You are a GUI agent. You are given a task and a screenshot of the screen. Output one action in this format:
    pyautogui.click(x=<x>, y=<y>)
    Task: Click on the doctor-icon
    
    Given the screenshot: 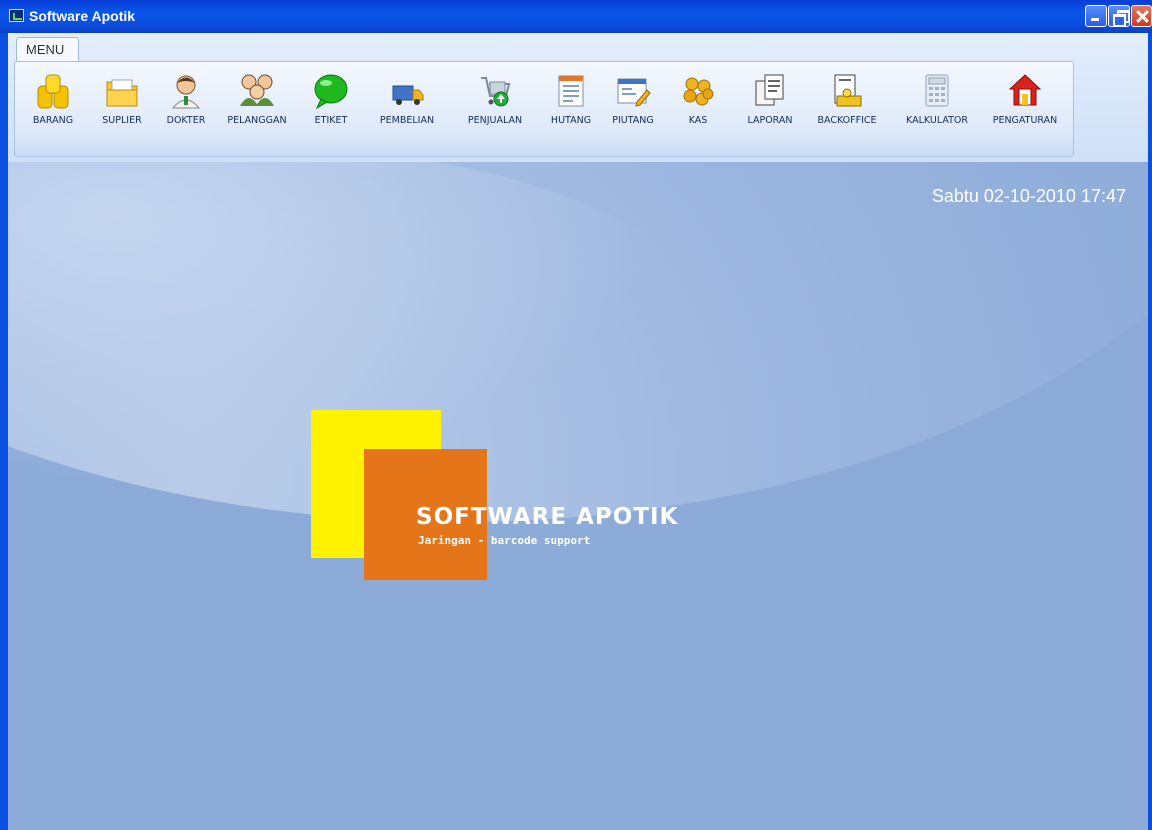 What is the action you would take?
    pyautogui.click(x=186, y=92)
    